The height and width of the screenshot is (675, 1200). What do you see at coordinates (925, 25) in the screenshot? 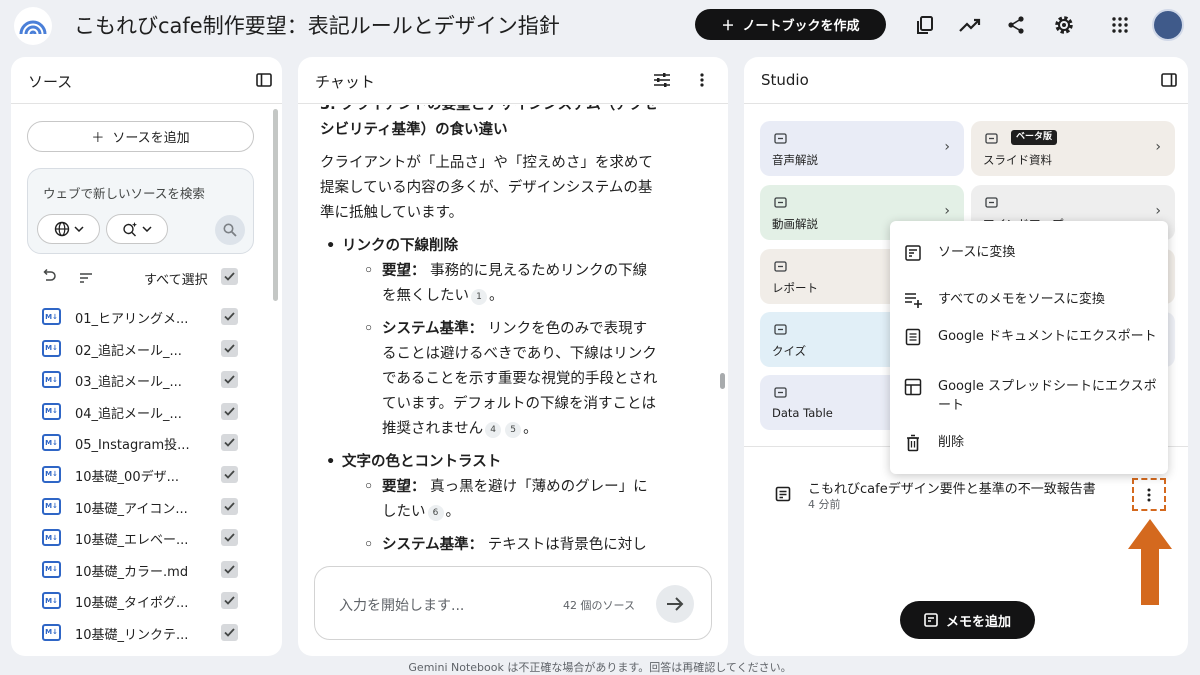
I see `copy-icon` at bounding box center [925, 25].